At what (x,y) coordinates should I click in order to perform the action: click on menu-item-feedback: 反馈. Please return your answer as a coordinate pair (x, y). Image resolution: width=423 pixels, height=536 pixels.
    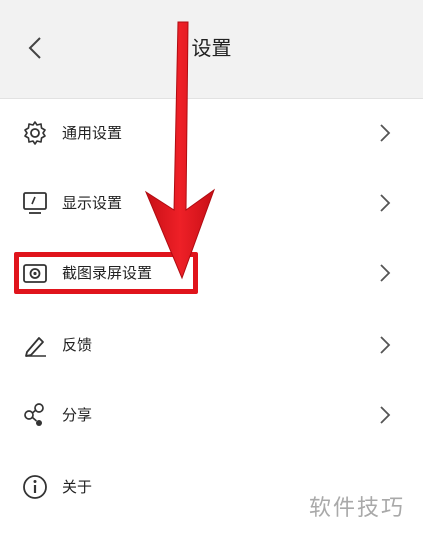
    Looking at the image, I should click on (211, 344).